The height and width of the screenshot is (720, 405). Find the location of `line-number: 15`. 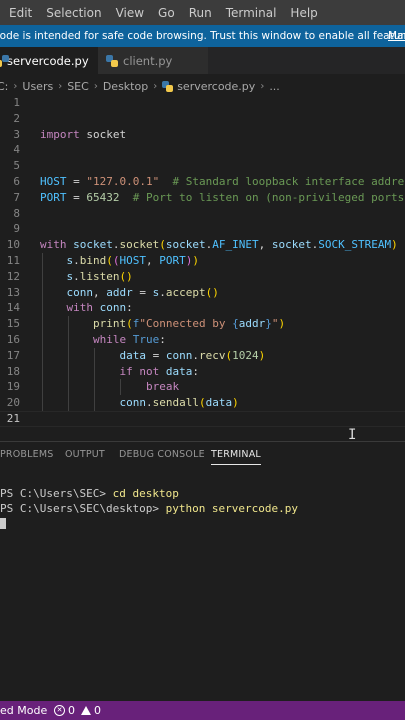

line-number: 15 is located at coordinates (13, 324).